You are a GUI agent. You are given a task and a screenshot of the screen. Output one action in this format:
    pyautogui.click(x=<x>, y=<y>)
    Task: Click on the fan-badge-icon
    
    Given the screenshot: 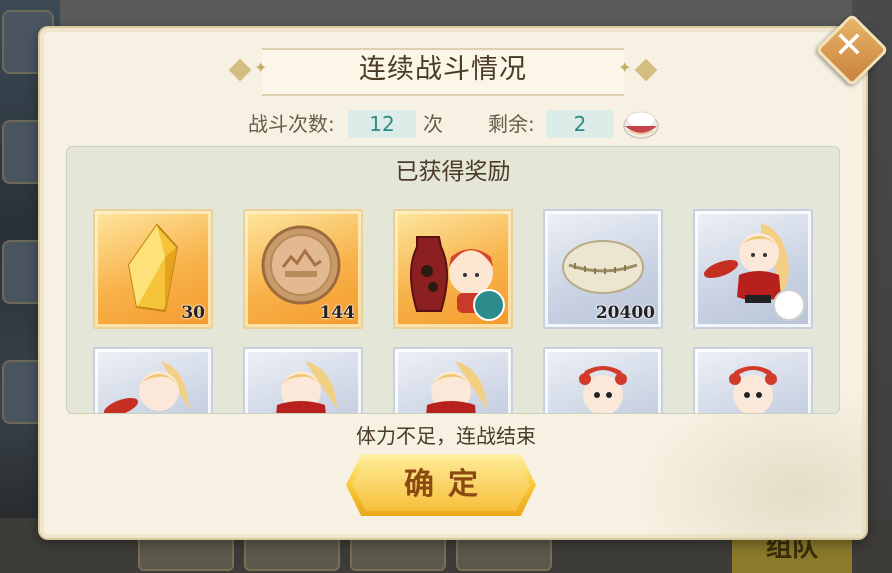 What is the action you would take?
    pyautogui.click(x=789, y=305)
    